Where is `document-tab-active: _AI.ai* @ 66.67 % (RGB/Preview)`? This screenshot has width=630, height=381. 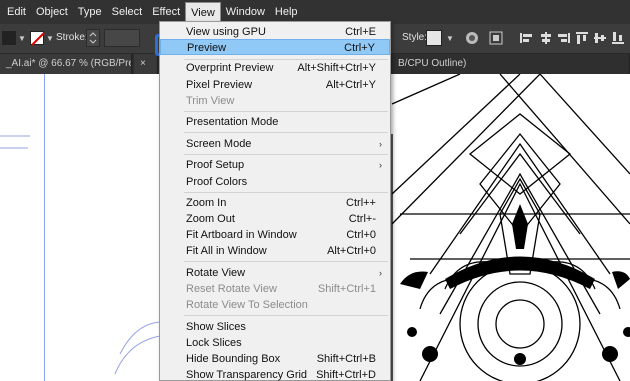
document-tab-active: _AI.ai* @ 66.67 % (RGB/Preview) is located at coordinates (66, 64).